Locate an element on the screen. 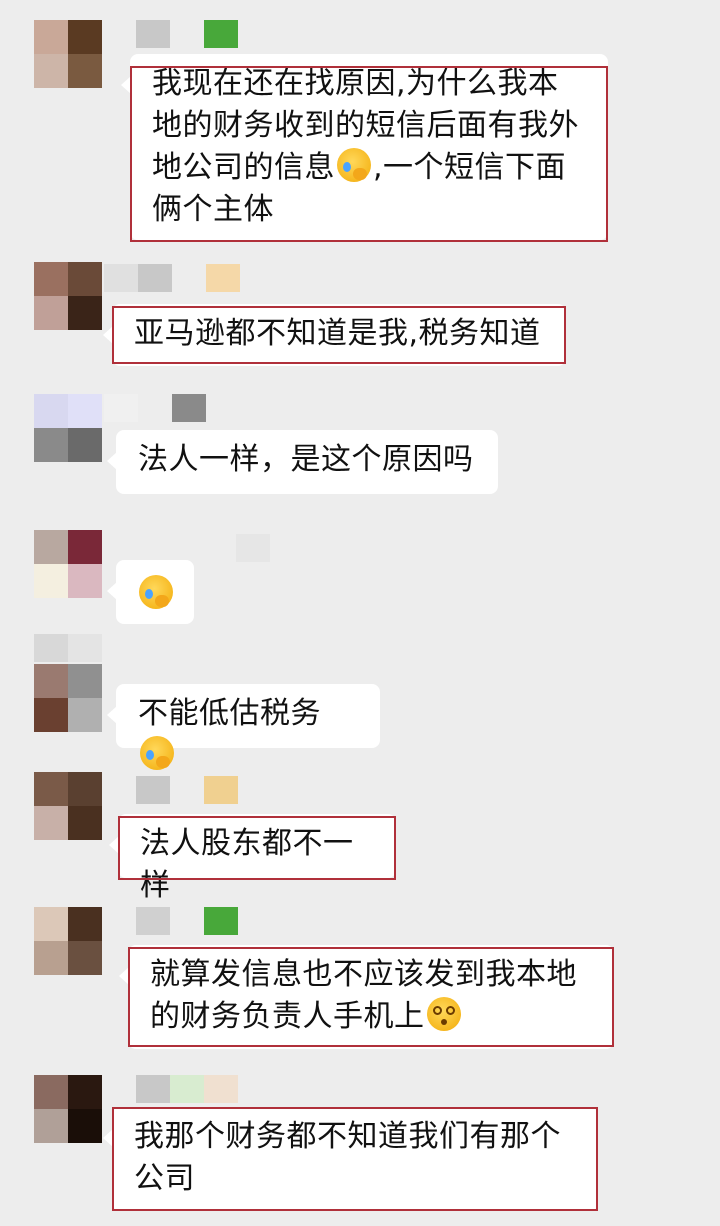 The width and height of the screenshot is (720, 1226). message-bubble: 不能低估税务 is located at coordinates (243, 727).